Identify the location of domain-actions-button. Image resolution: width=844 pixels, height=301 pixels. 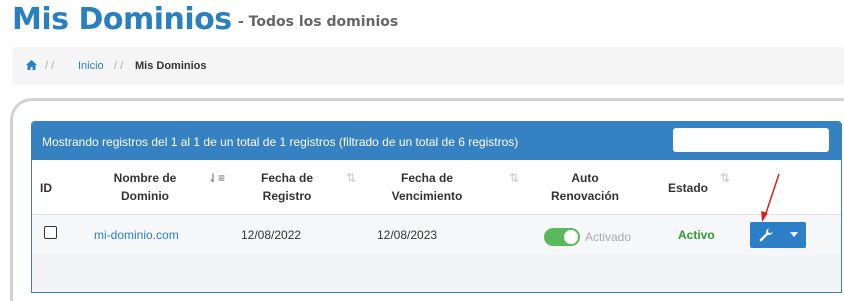
(778, 235).